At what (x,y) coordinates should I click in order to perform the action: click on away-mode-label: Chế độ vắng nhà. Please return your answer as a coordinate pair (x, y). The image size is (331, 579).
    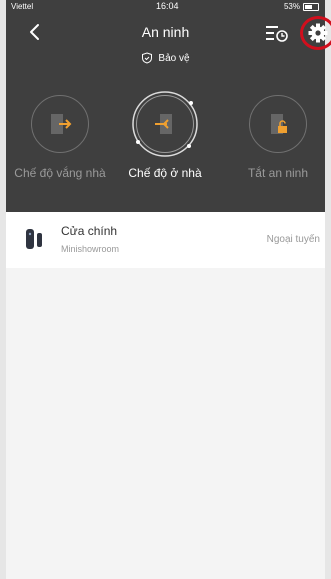
    Looking at the image, I should click on (60, 173).